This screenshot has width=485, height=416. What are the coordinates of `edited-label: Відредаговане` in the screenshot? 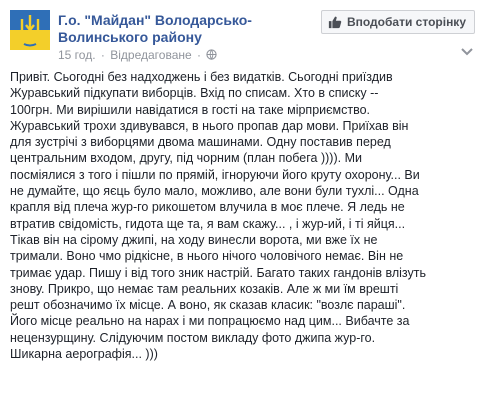 It's located at (150, 55).